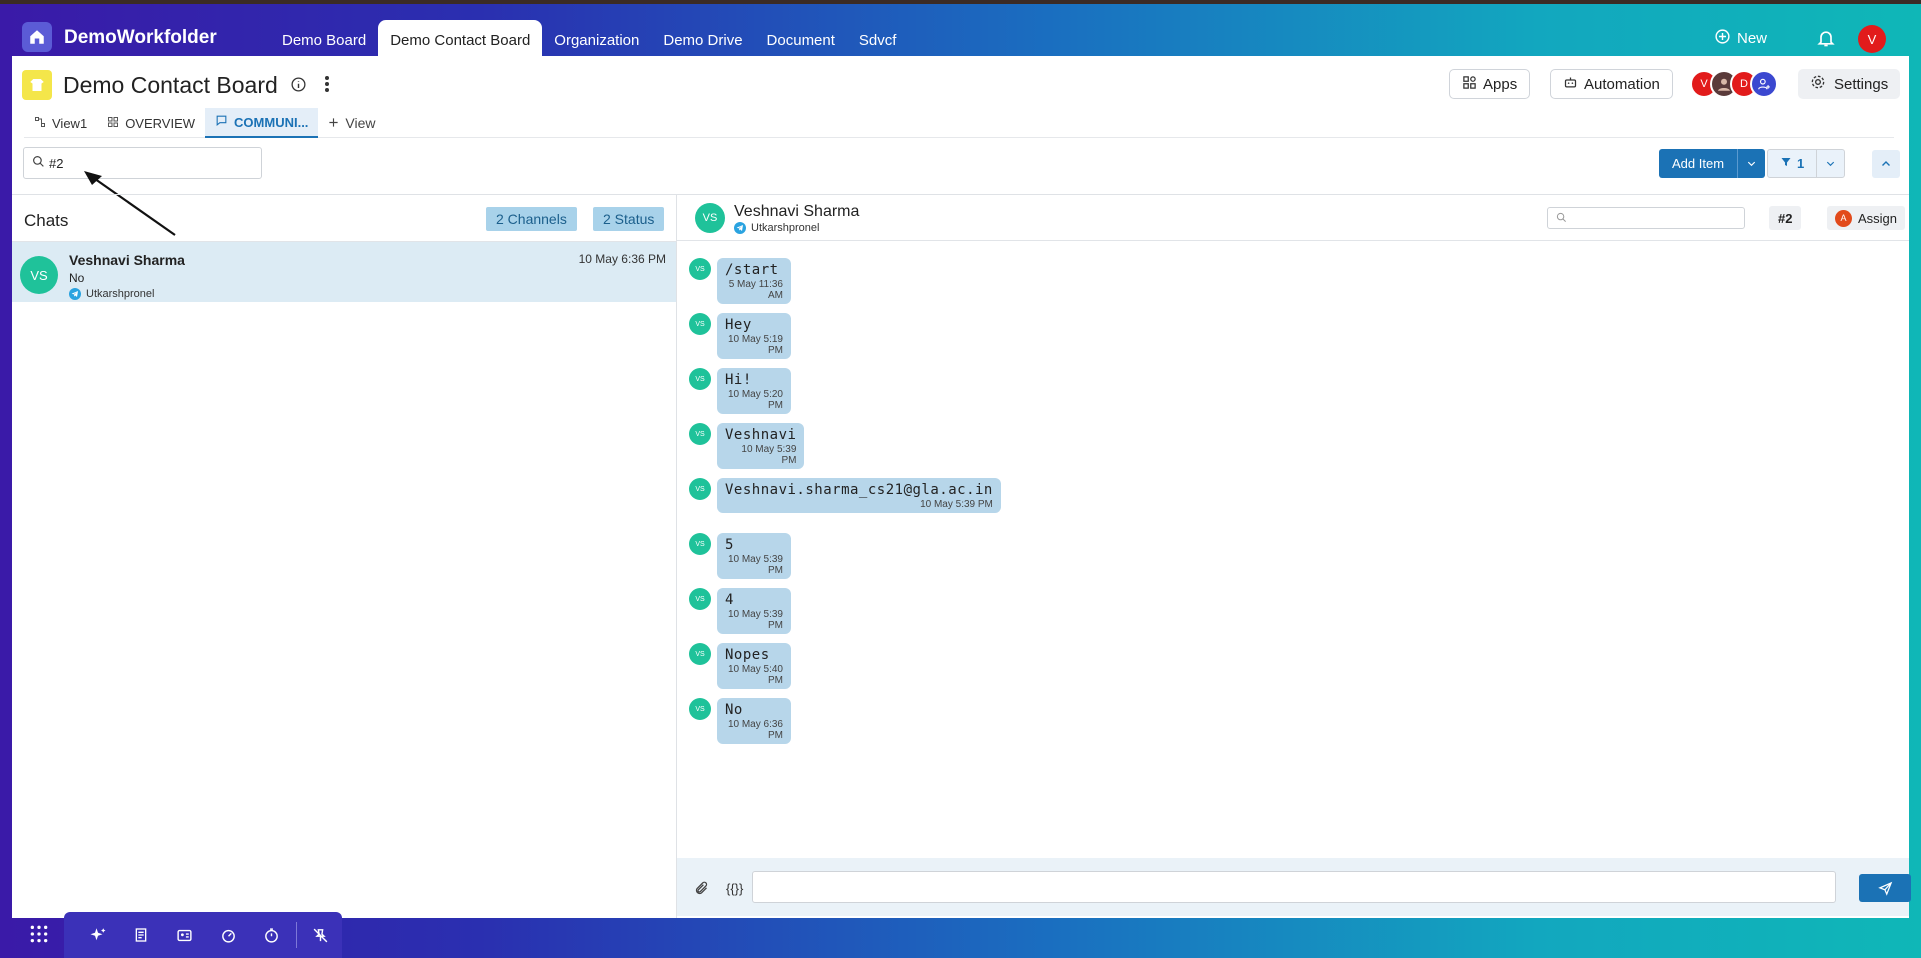 This screenshot has width=1921, height=958. What do you see at coordinates (37, 37) in the screenshot?
I see `home-icon` at bounding box center [37, 37].